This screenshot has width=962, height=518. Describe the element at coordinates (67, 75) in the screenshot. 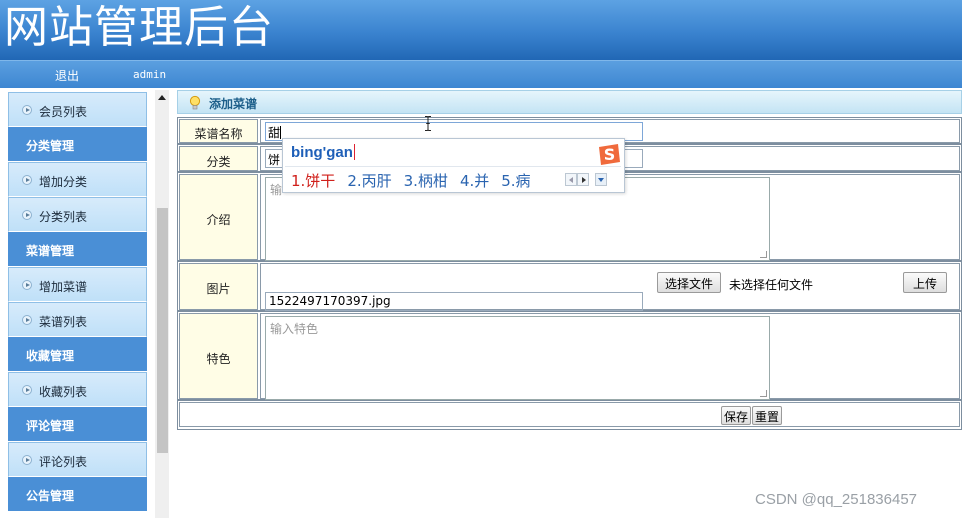

I see `logout-link: 退出` at that location.